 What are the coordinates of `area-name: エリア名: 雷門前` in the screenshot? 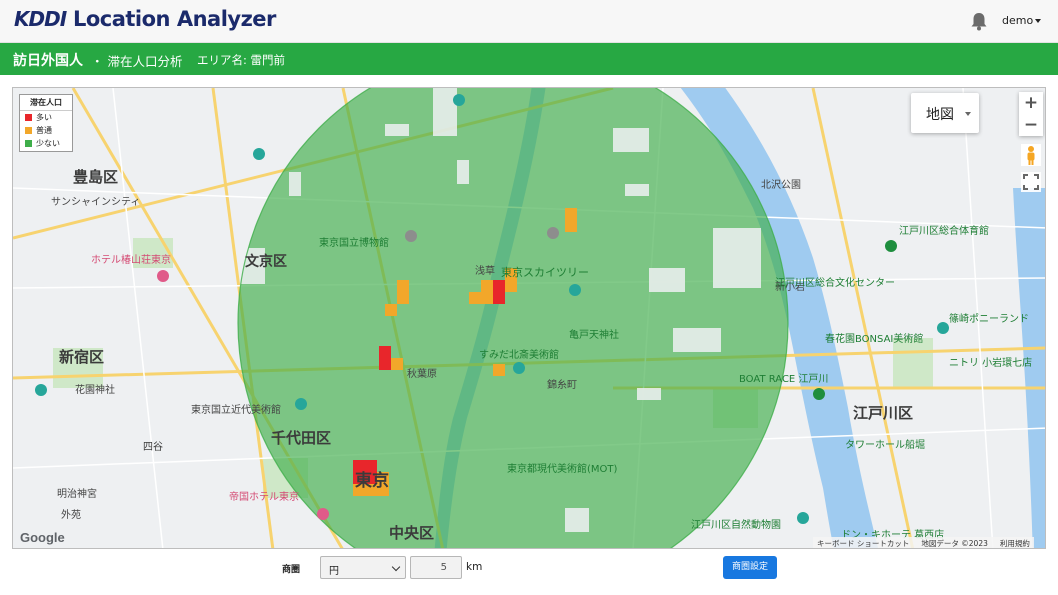 It's located at (241, 60).